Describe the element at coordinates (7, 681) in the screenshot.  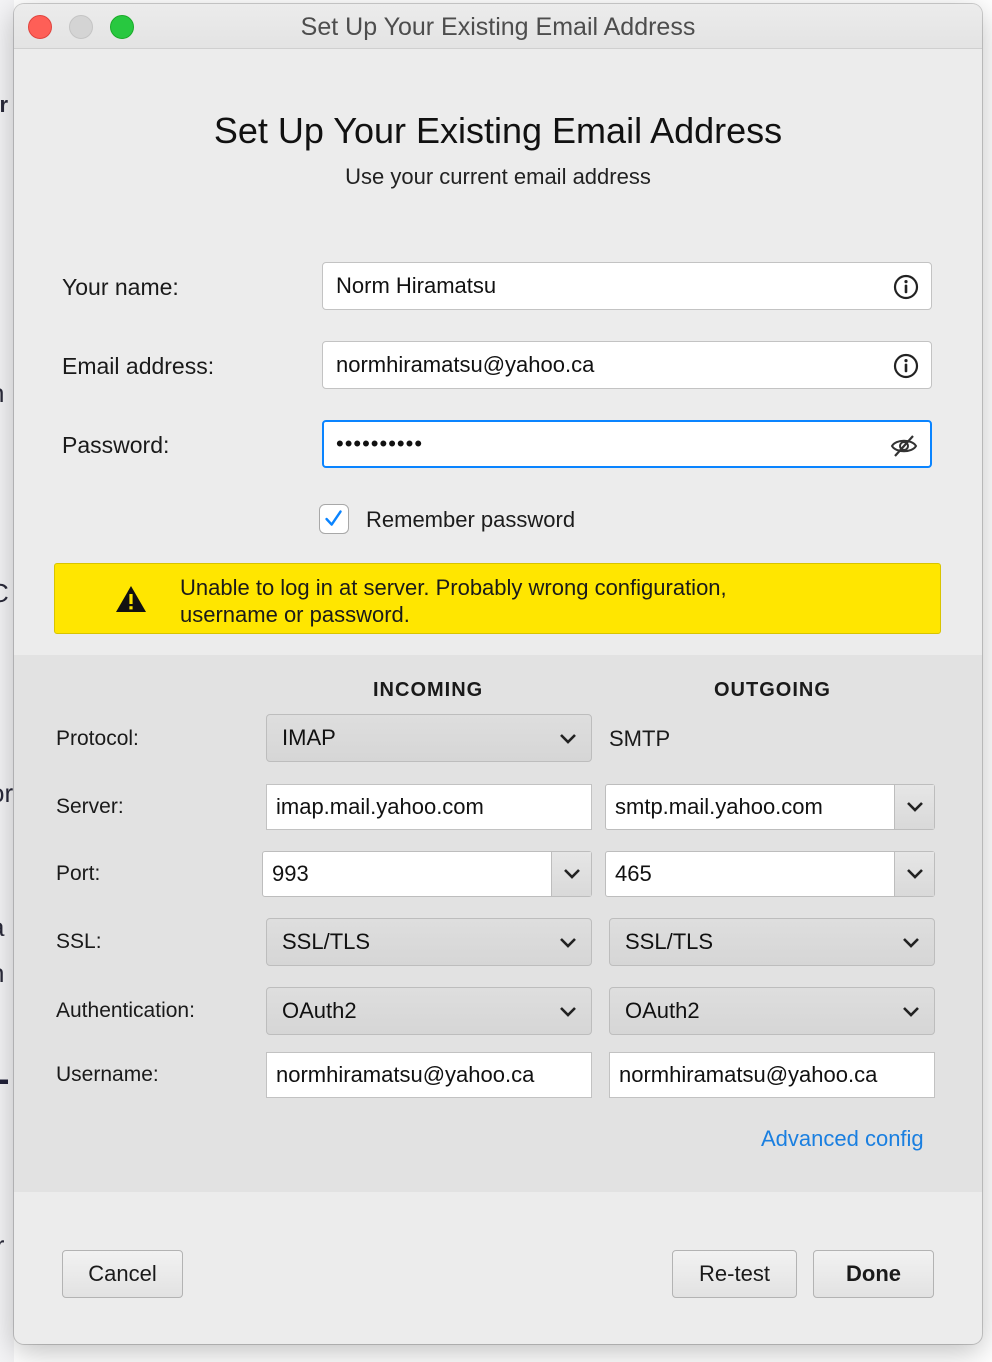
I see `background-window: or h C or a h T ir` at that location.